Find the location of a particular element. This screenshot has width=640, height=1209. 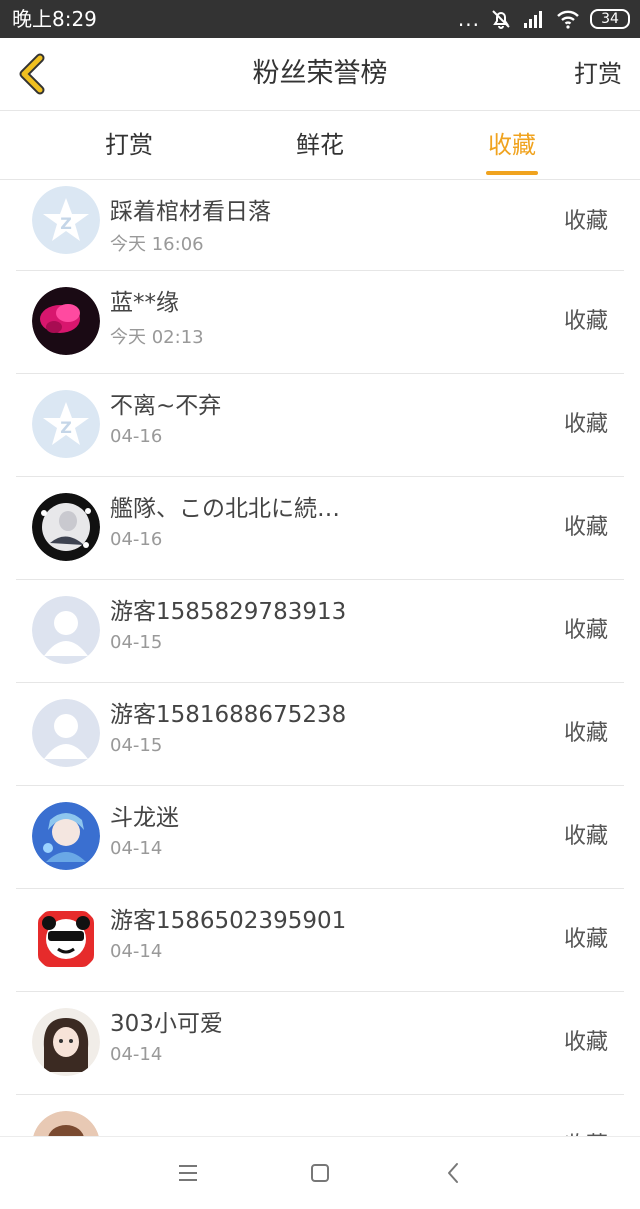

list-item: 游客1586502395901 04-14 收藏 is located at coordinates (320, 940).